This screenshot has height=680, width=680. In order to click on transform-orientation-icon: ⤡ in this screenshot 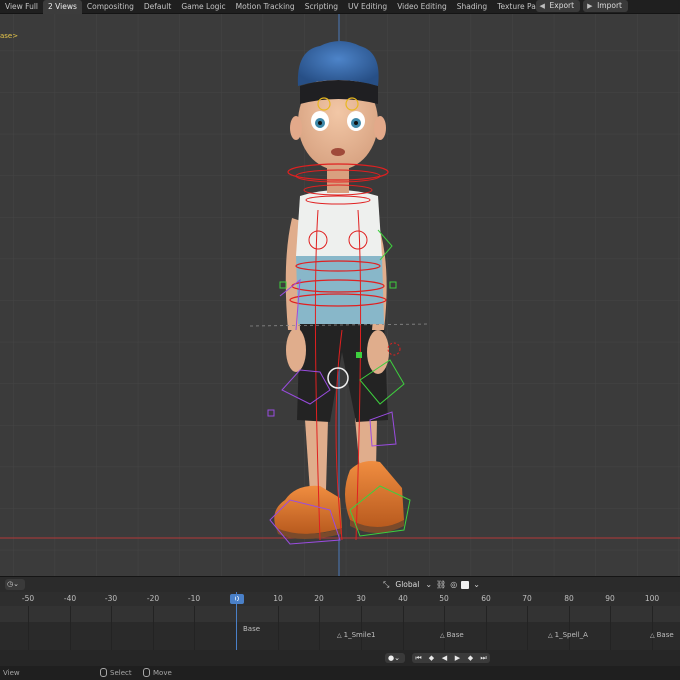, I will do `click(386, 584)`.